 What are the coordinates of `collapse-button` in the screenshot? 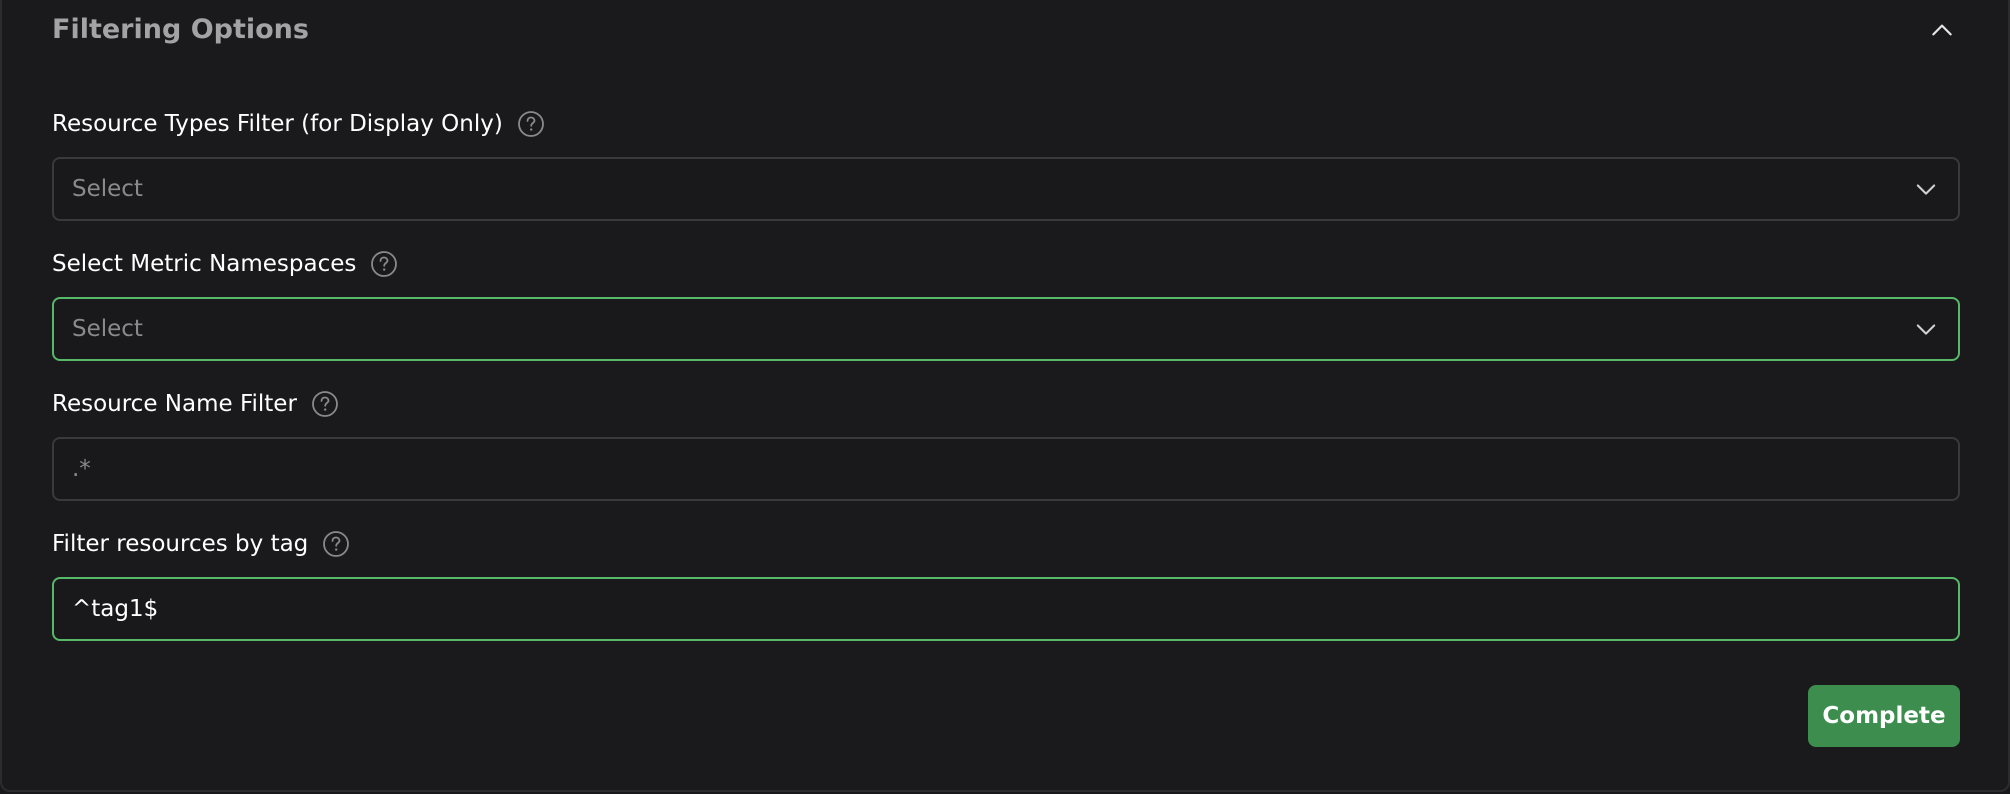 It's located at (1942, 30).